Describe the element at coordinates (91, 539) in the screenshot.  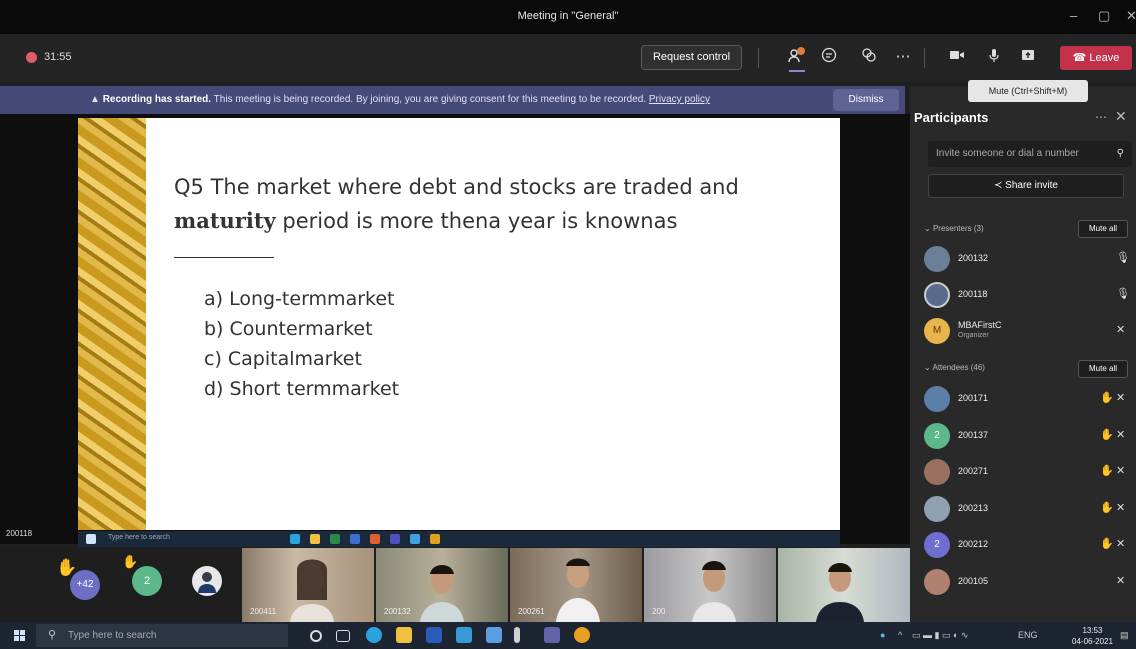
I see `windows-icon` at that location.